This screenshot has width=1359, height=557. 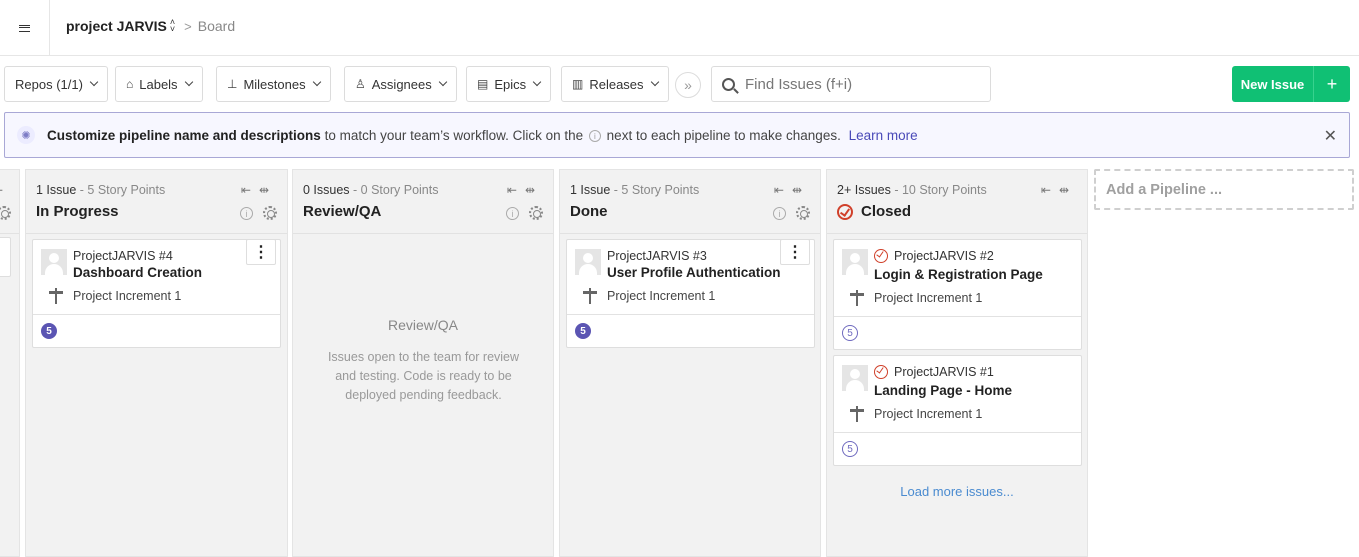 I want to click on issue-ref: ProjectJARVIS #3, so click(x=657, y=256).